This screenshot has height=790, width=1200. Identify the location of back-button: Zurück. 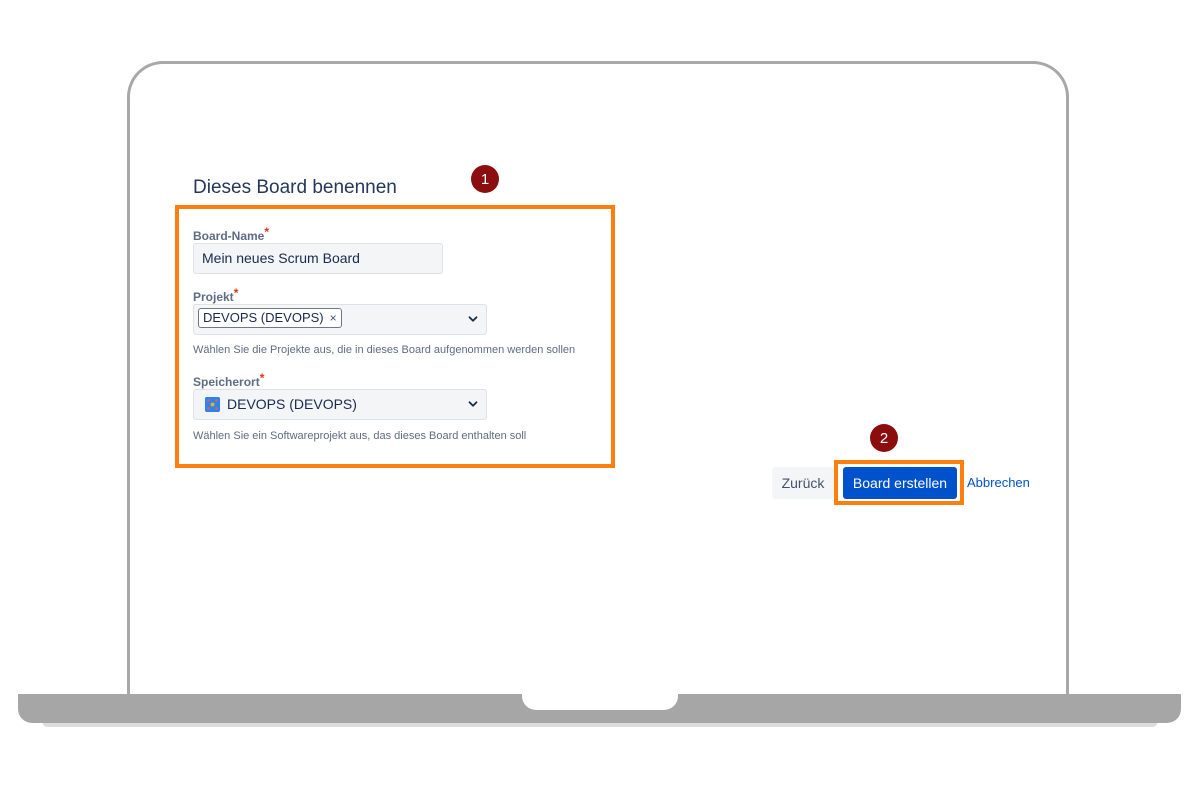
(803, 483).